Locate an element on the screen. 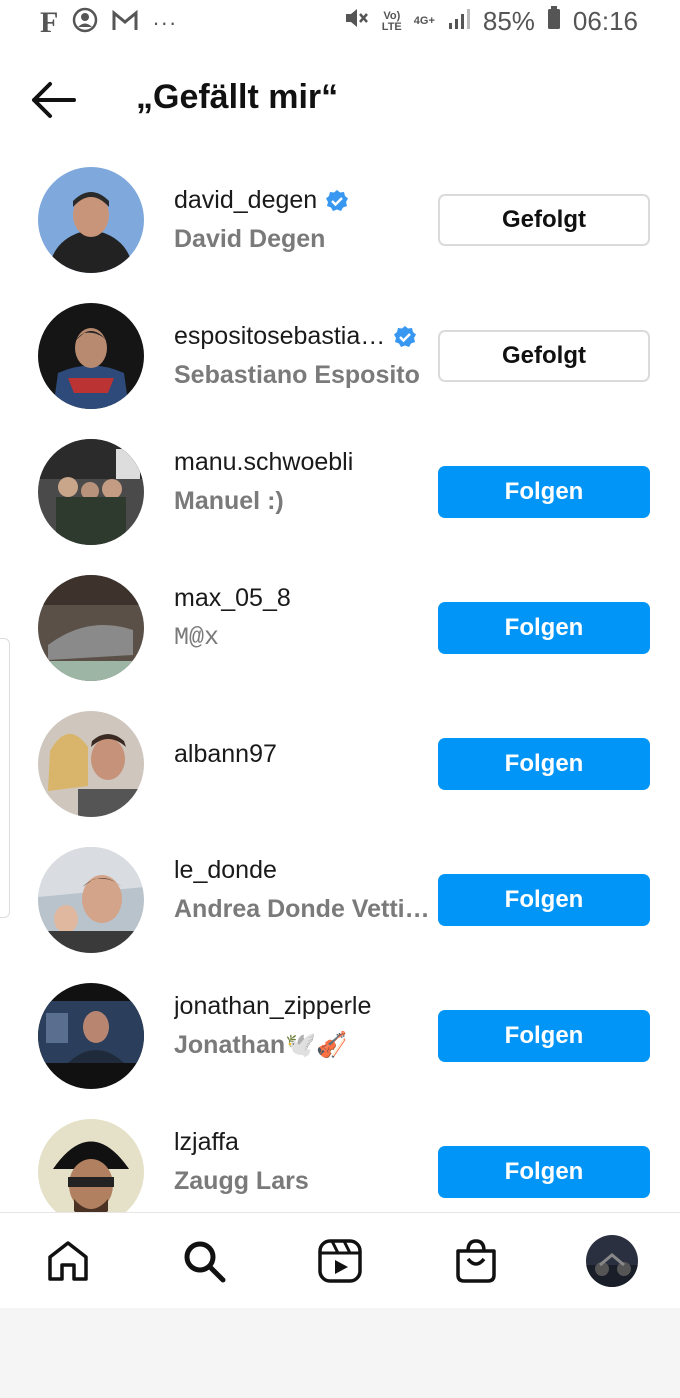  battery-percent: 85% is located at coordinates (508, 21).